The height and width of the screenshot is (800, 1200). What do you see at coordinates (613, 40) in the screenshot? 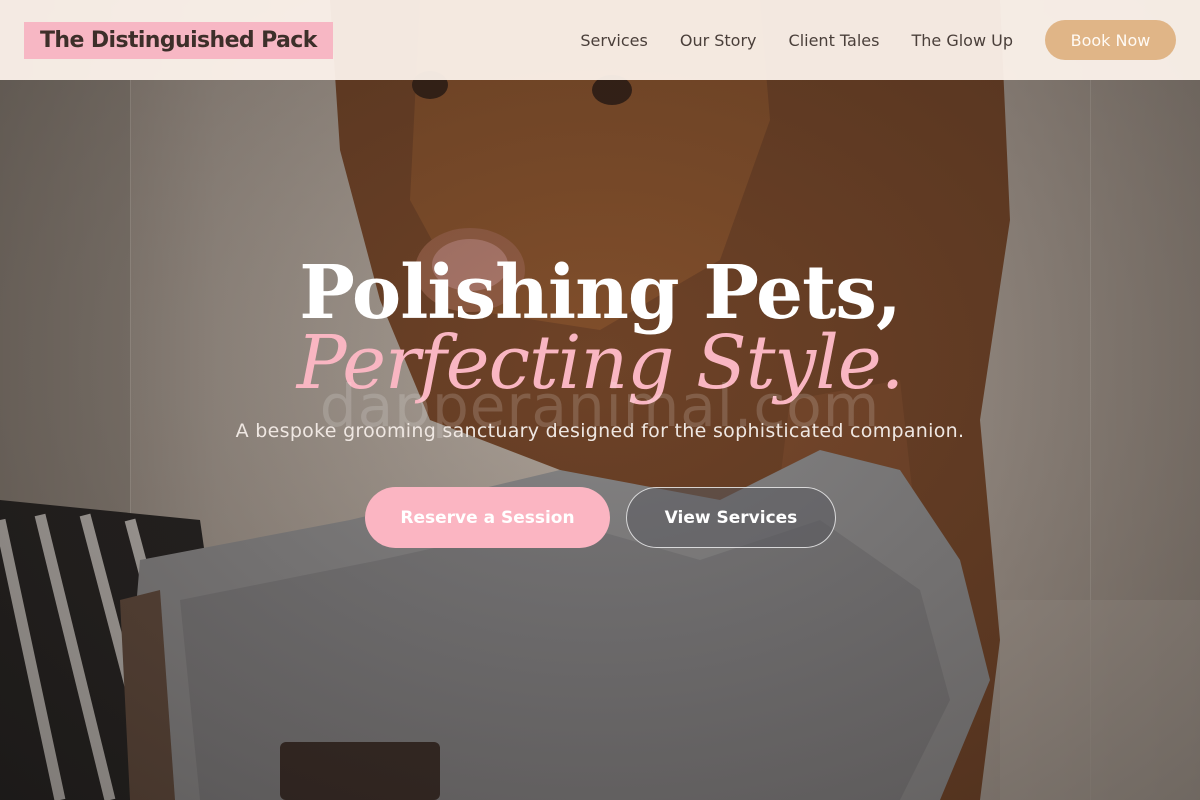
I see `nav-link-services: Services` at bounding box center [613, 40].